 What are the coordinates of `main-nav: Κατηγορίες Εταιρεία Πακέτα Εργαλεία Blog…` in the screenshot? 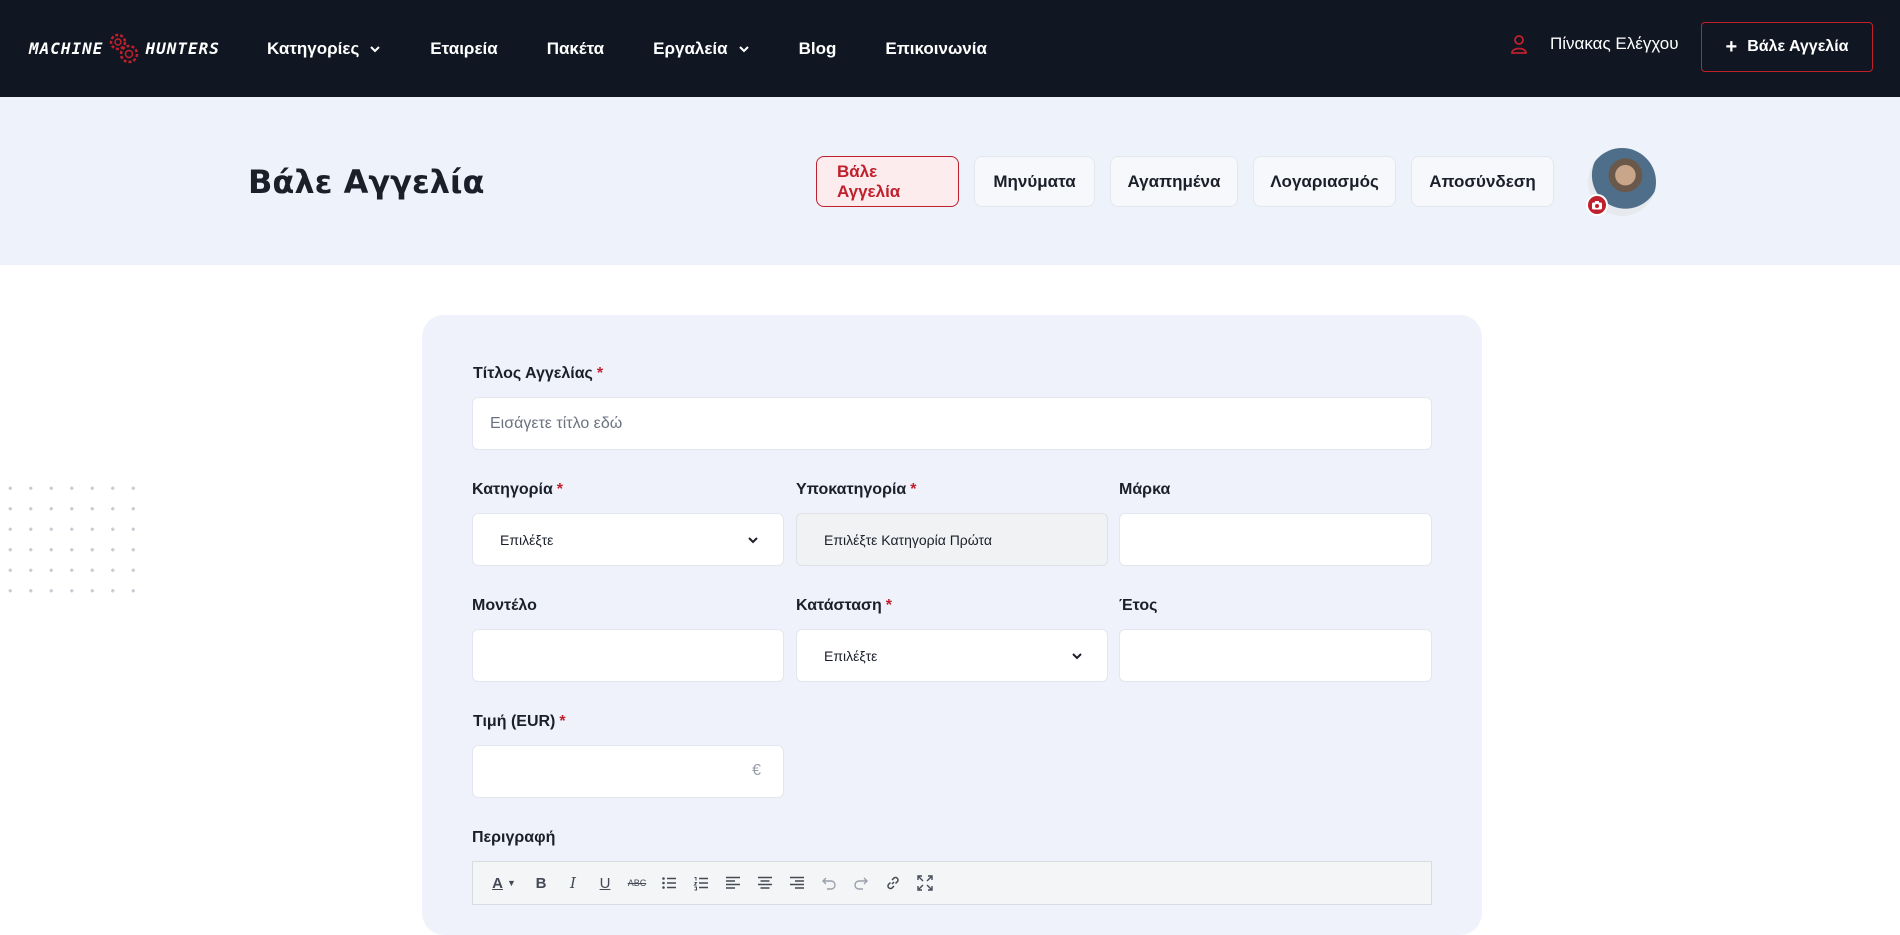 It's located at (651, 48).